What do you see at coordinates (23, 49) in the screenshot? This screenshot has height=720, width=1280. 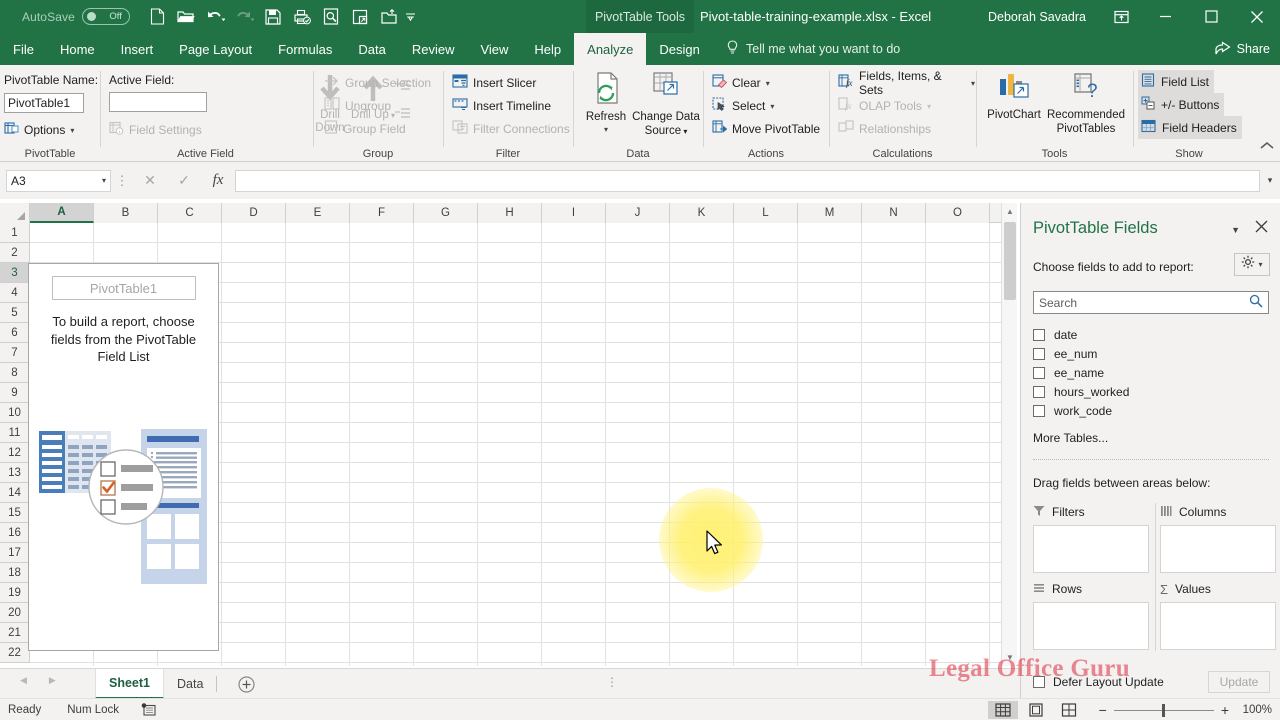 I see `tab-file: File` at bounding box center [23, 49].